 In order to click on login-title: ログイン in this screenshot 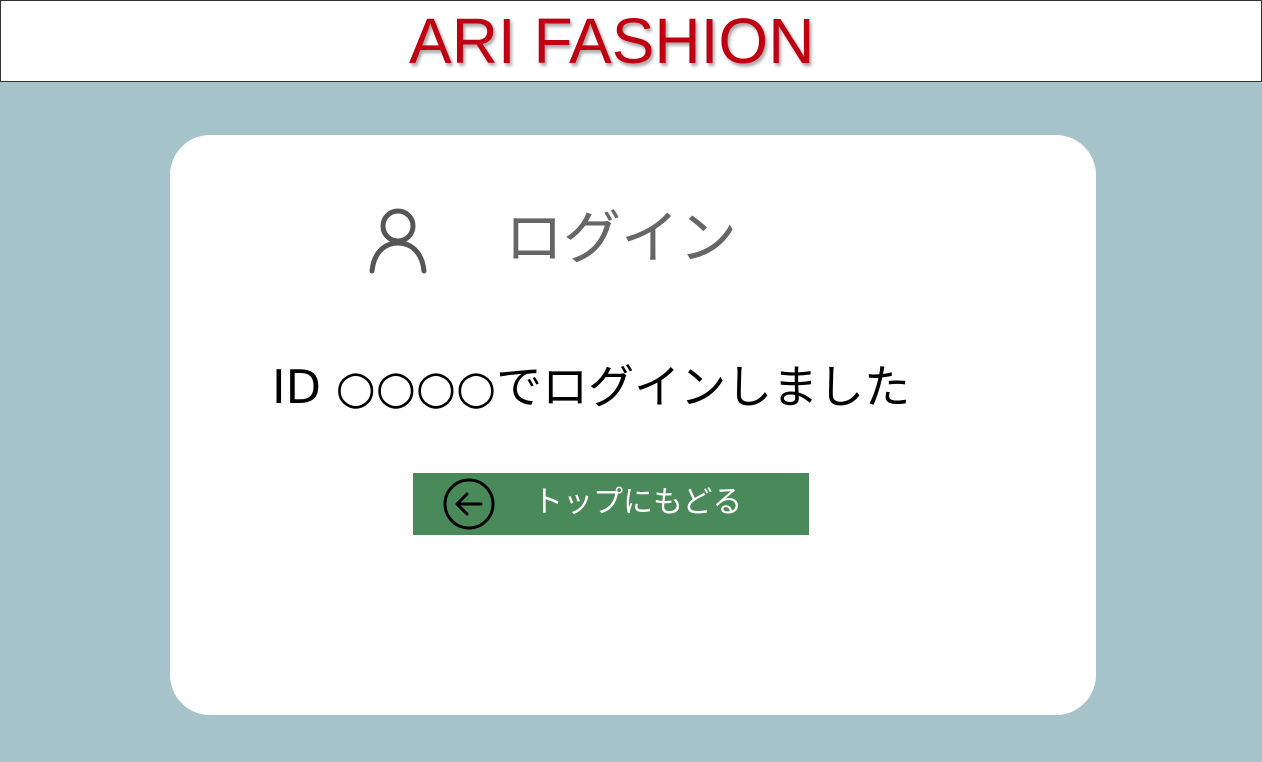, I will do `click(621, 238)`.